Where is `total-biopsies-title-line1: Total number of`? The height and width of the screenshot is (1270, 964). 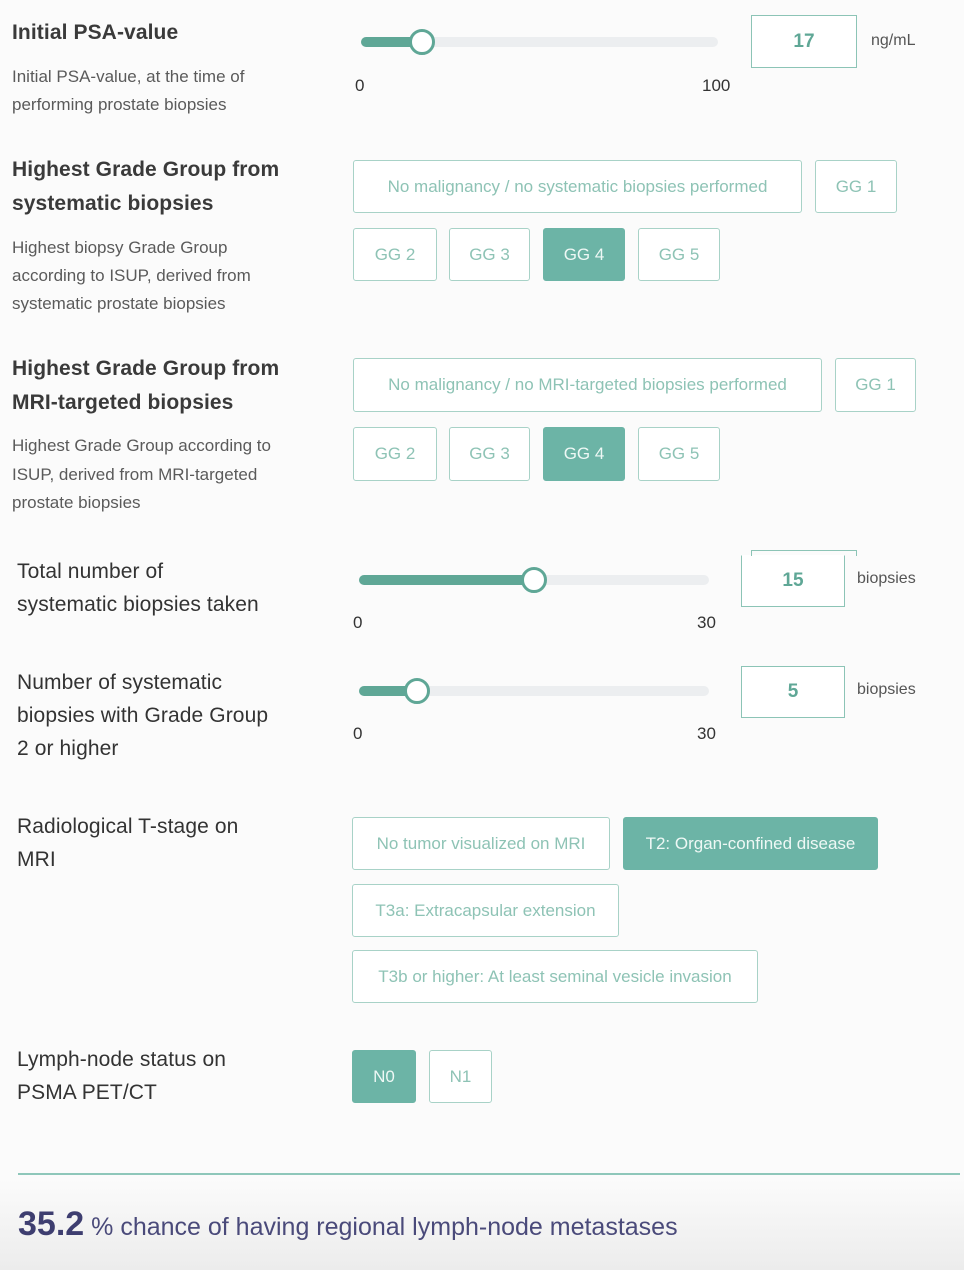 total-biopsies-title-line1: Total number of is located at coordinates (90, 571).